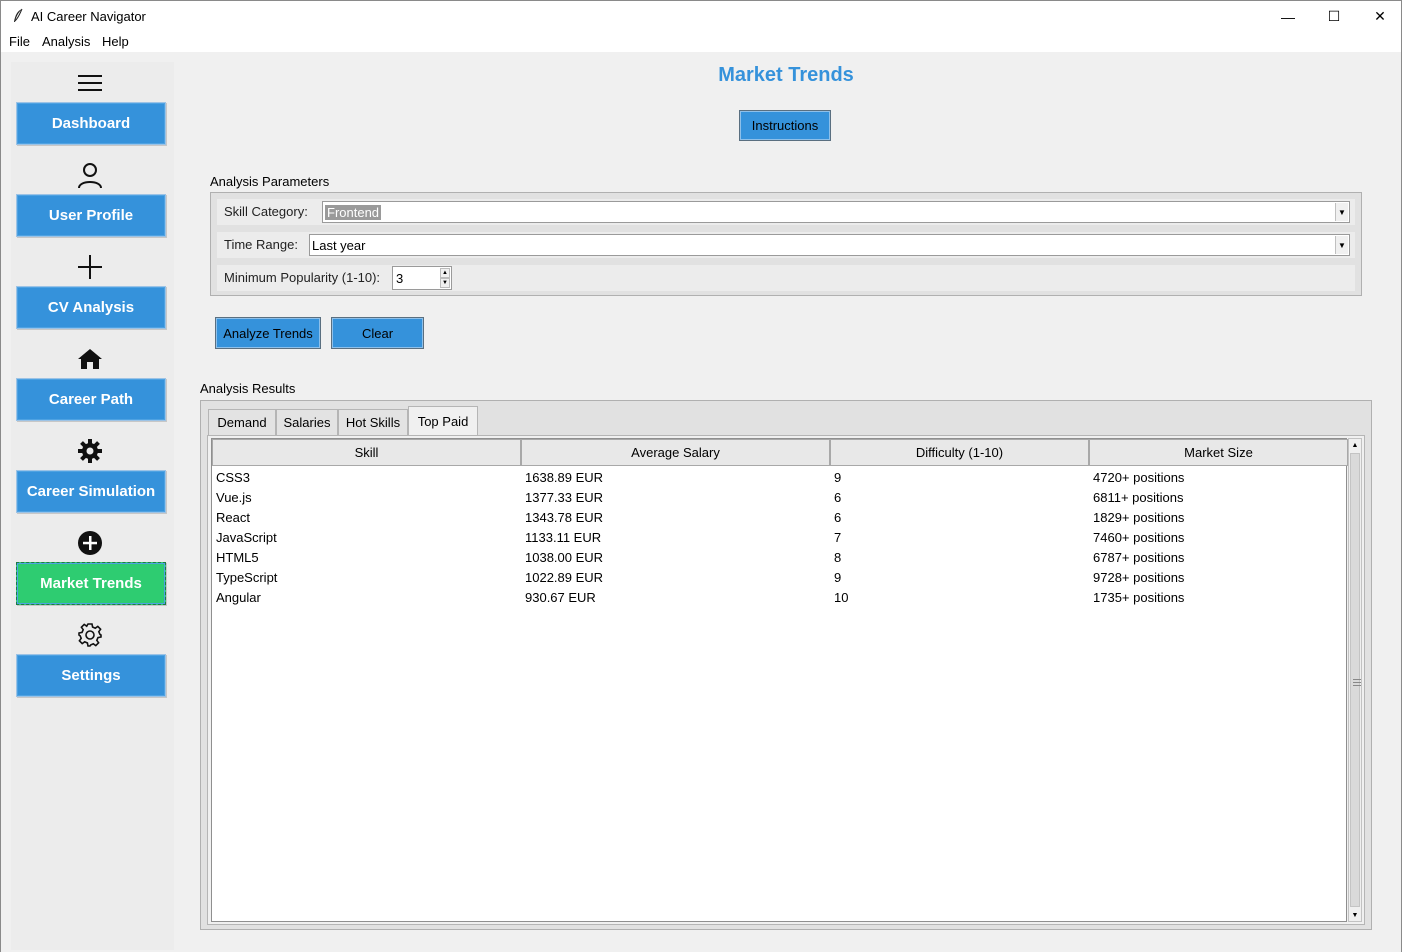 This screenshot has height=952, width=1402. Describe the element at coordinates (91, 675) in the screenshot. I see `sidebar-item-settings: Settings` at that location.